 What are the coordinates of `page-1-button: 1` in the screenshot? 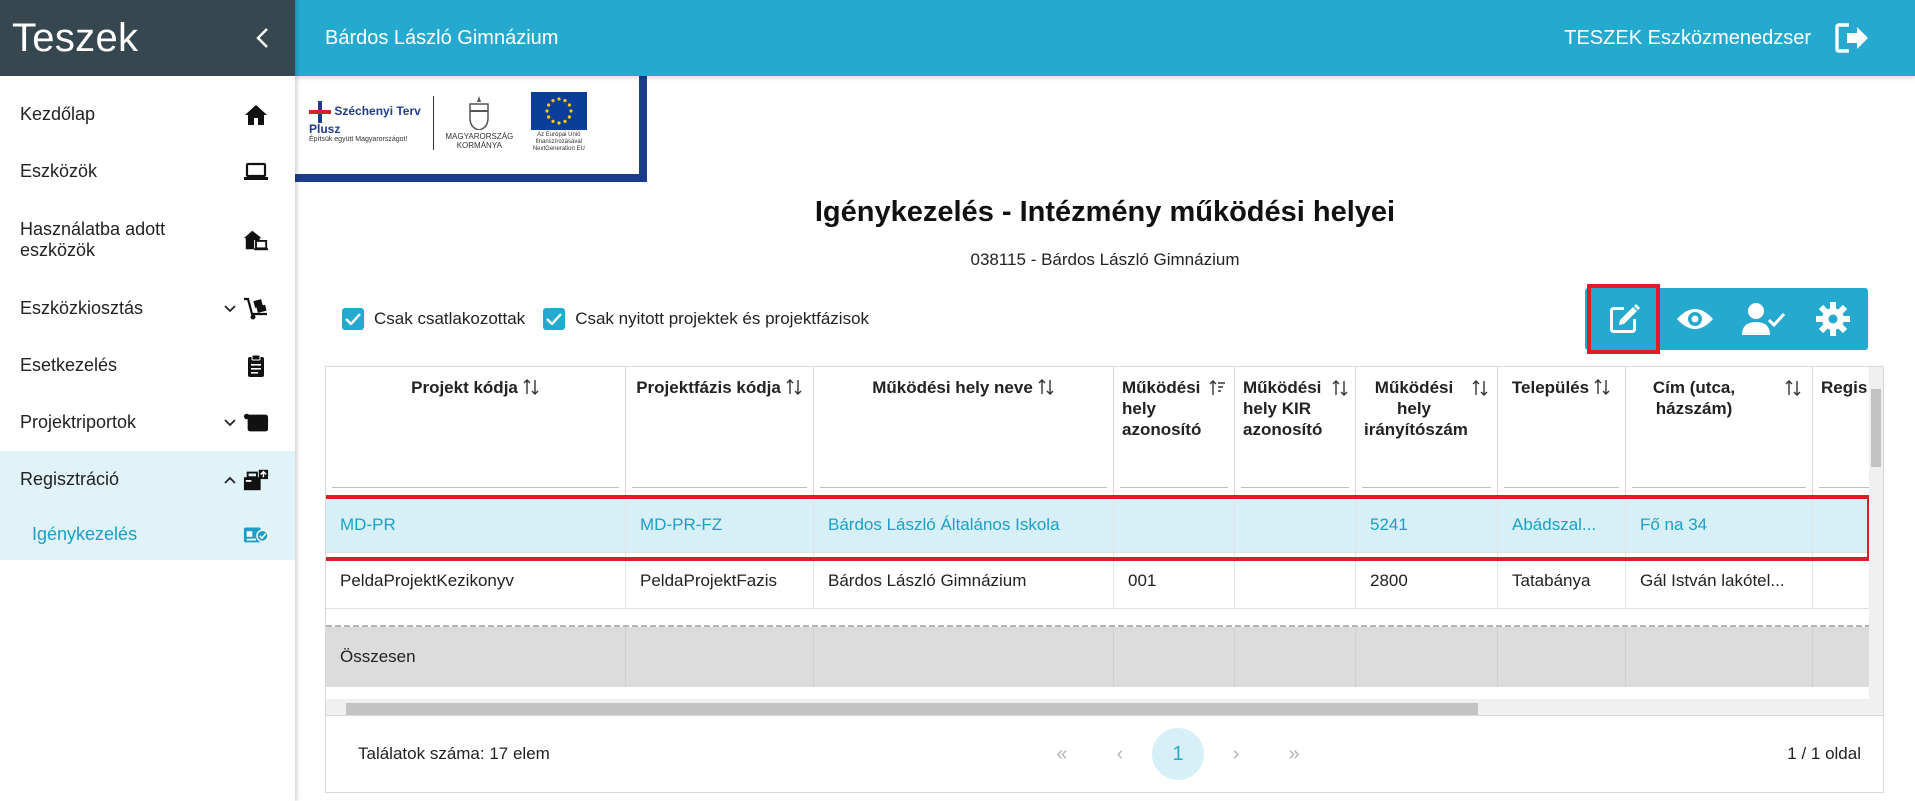 It's located at (1178, 754).